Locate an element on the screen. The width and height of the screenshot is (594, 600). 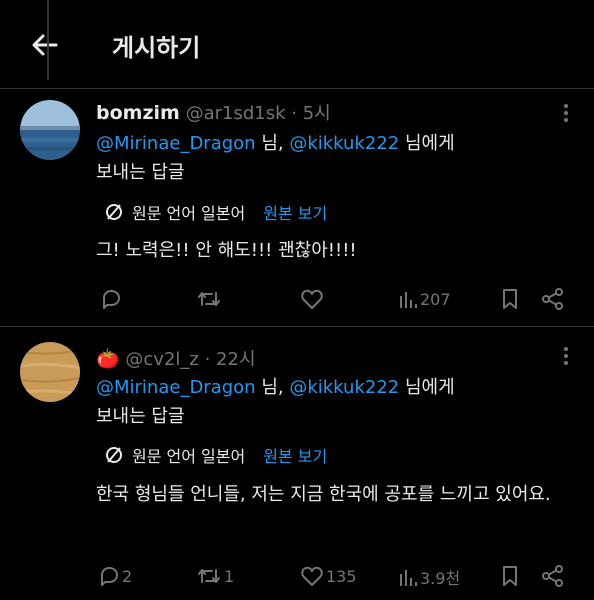
action-bar: 207 is located at coordinates (336, 300).